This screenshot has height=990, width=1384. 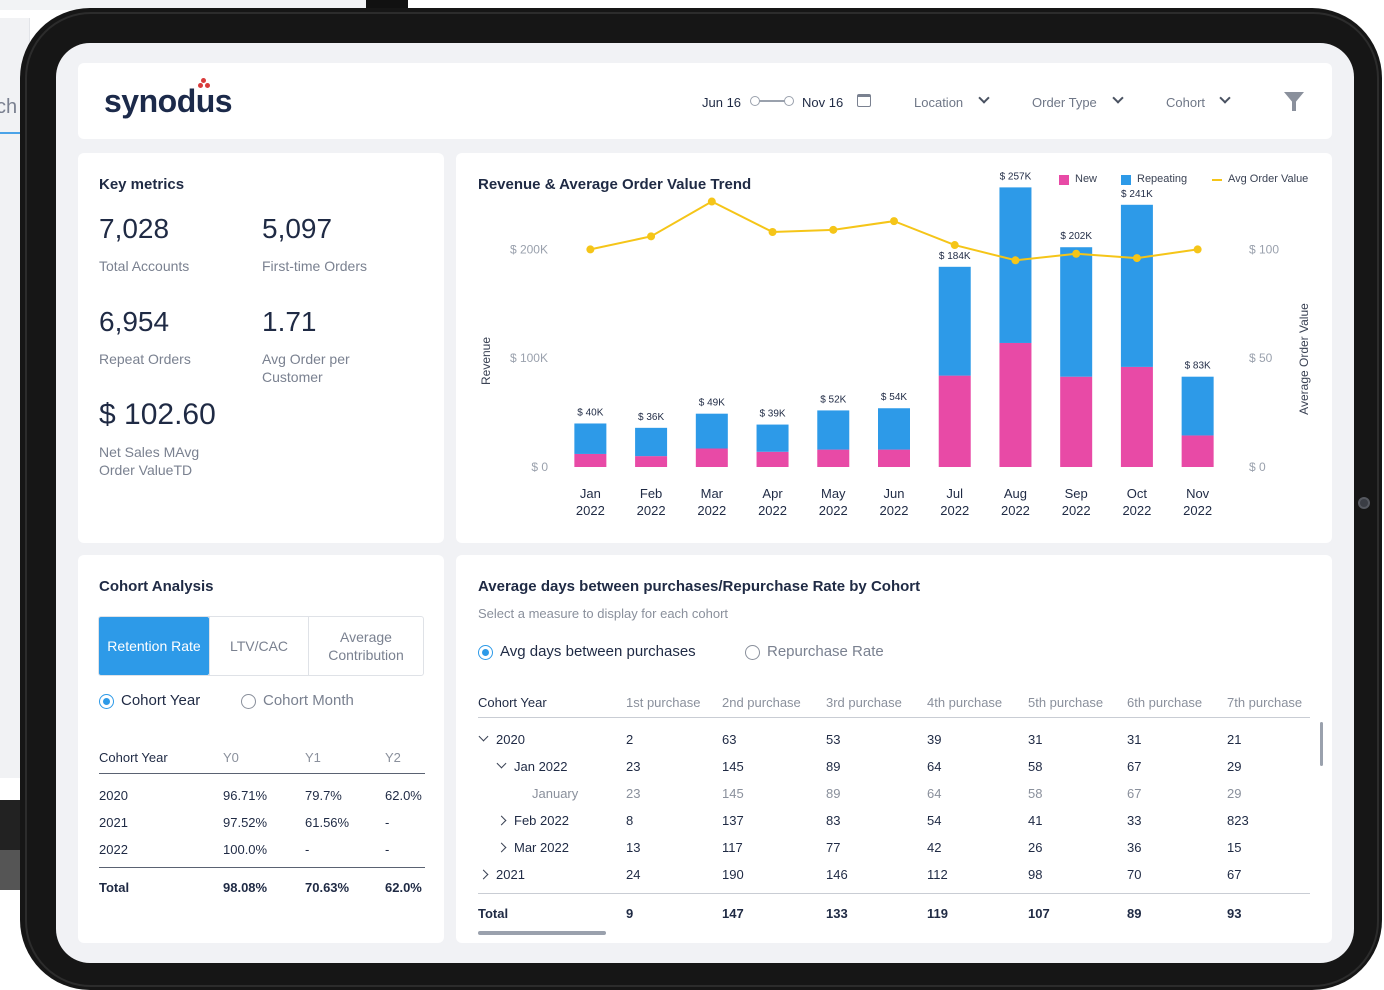 I want to click on radio-label: Cohort Month, so click(x=308, y=700).